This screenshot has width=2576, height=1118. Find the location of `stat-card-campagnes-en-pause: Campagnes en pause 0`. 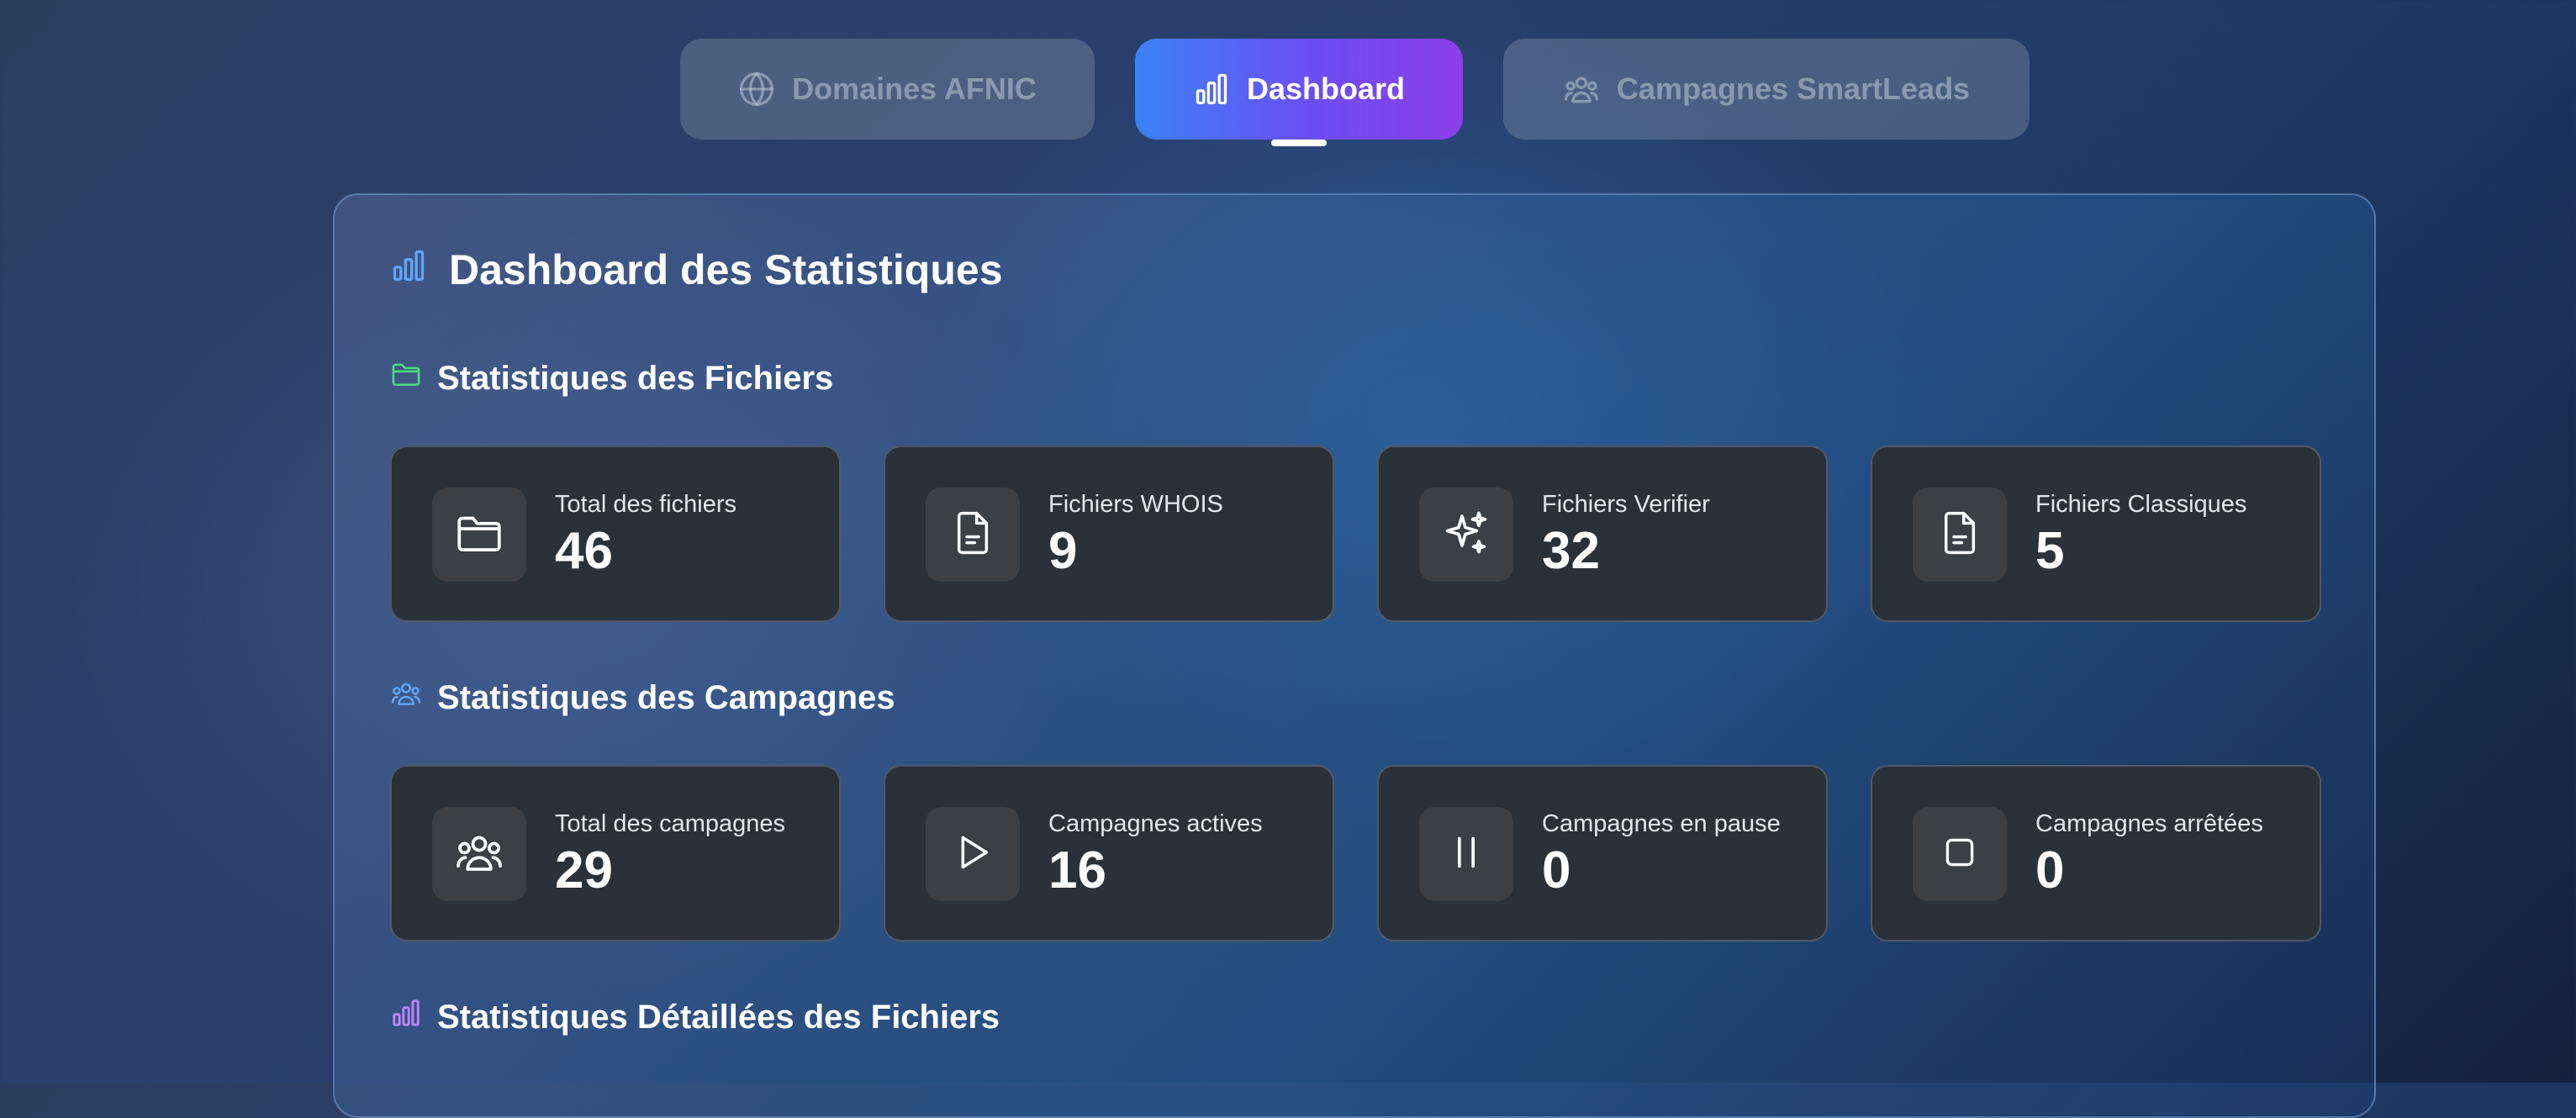

stat-card-campagnes-en-pause: Campagnes en pause 0 is located at coordinates (1602, 853).